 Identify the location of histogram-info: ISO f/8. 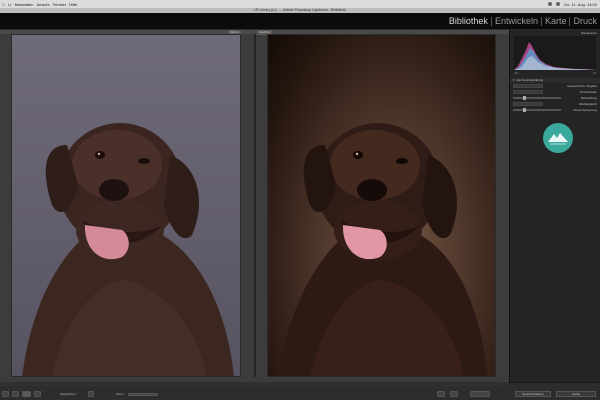
(555, 73).